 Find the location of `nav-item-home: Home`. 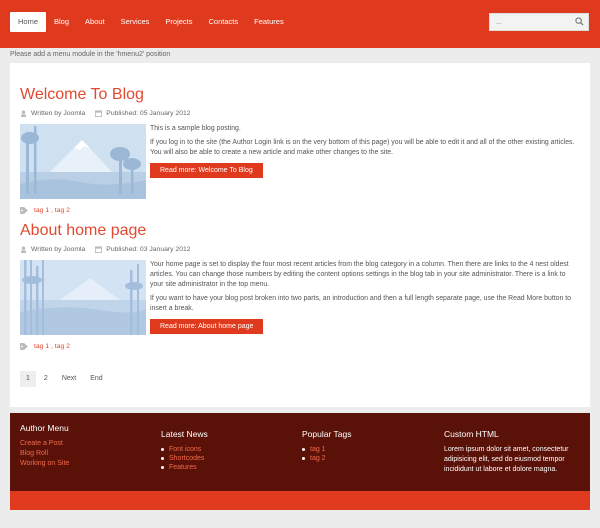

nav-item-home: Home is located at coordinates (28, 22).